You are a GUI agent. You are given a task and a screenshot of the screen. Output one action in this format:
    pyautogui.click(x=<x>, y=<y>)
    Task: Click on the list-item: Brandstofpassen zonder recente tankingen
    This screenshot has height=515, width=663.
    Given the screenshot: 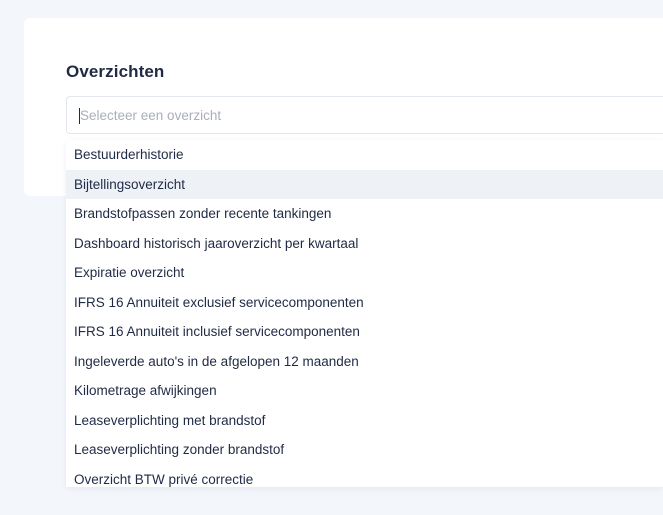 What is the action you would take?
    pyautogui.click(x=364, y=214)
    